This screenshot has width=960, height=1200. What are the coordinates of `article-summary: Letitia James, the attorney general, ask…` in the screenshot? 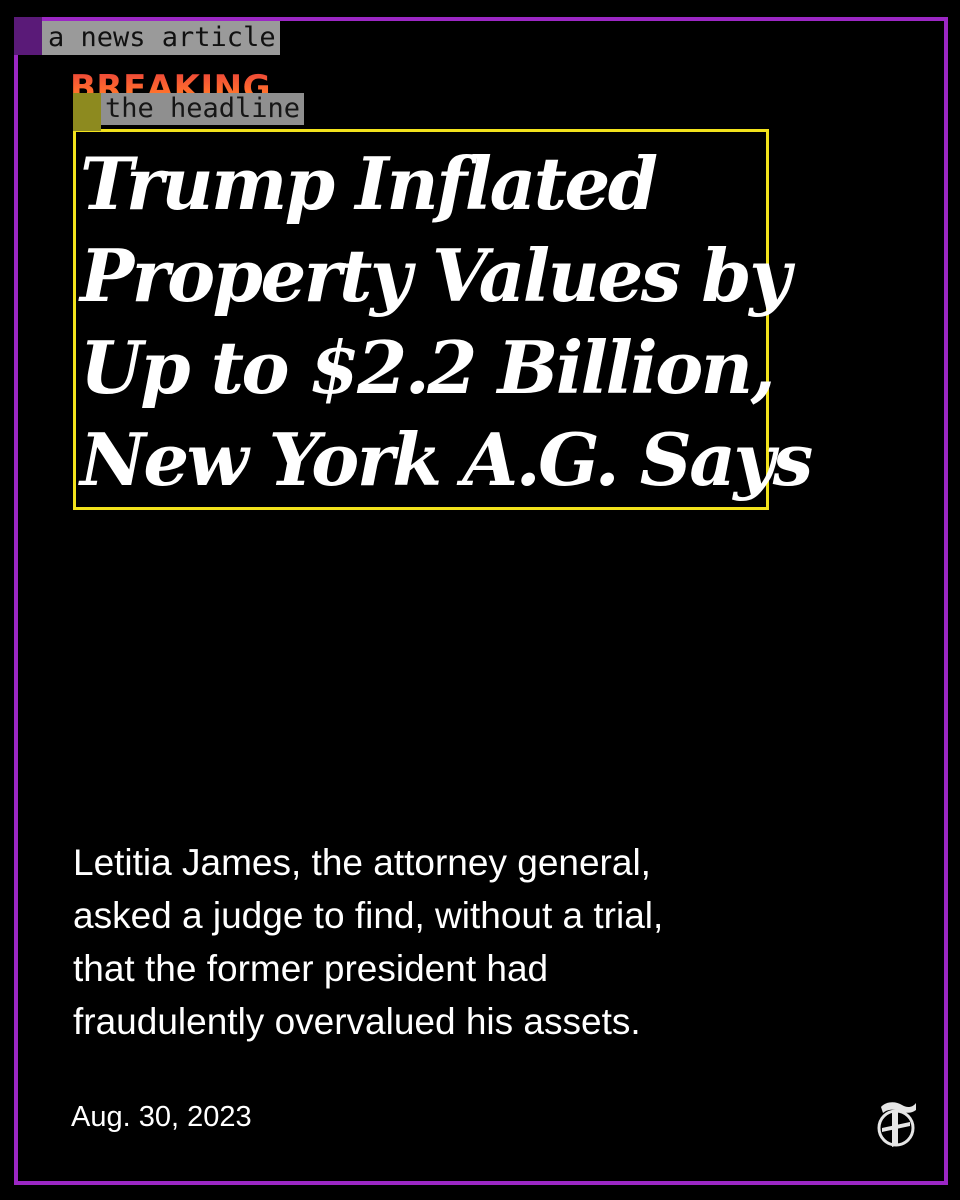 It's located at (433, 942).